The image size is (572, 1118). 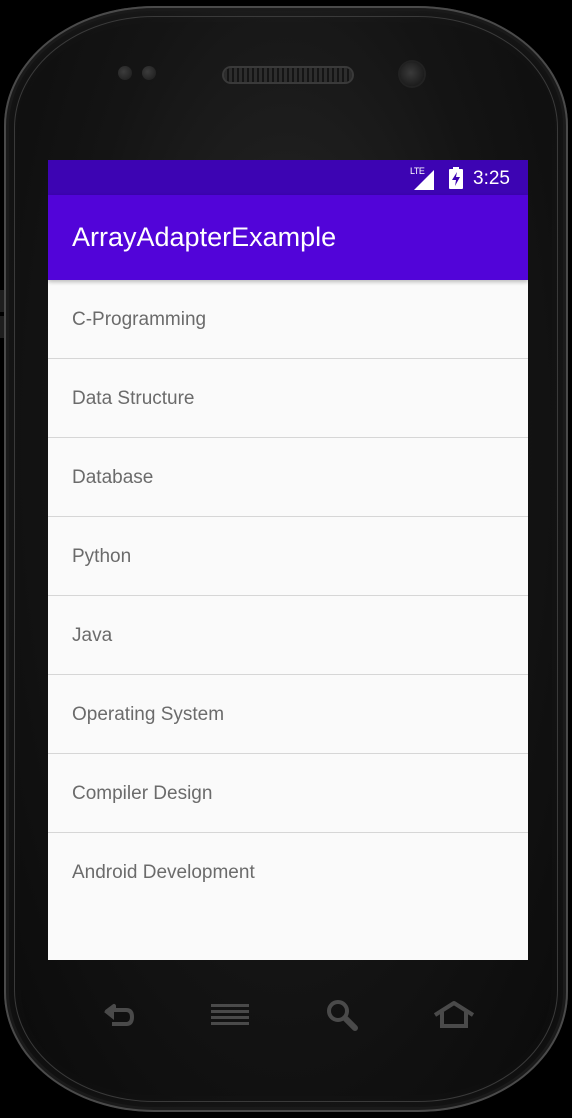 I want to click on back-button, so click(x=118, y=1015).